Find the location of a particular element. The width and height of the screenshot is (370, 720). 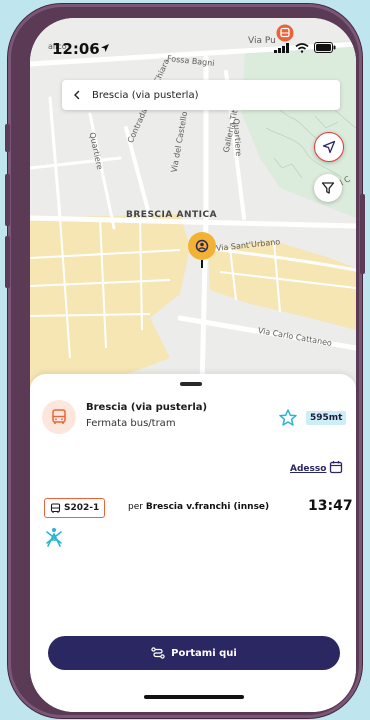

sheet-drag-handle is located at coordinates (191, 384).